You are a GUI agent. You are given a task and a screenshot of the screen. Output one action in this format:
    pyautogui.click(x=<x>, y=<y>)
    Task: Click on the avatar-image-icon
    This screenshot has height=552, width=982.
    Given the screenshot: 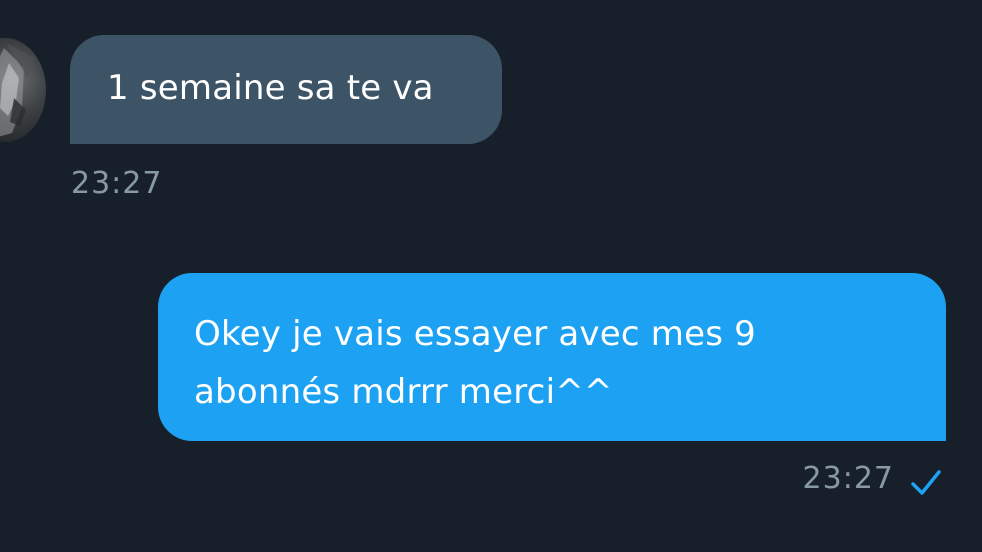 What is the action you would take?
    pyautogui.click(x=17, y=90)
    